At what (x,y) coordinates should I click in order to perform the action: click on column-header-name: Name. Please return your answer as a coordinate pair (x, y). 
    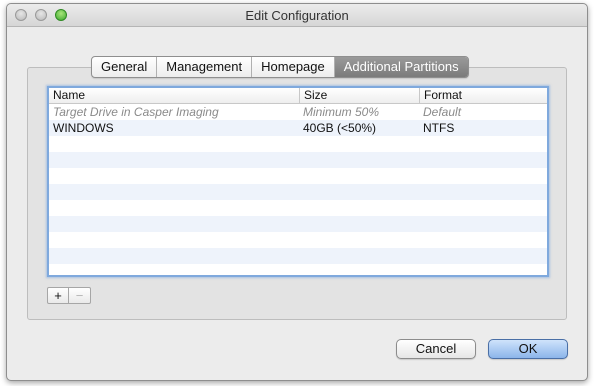
    Looking at the image, I should click on (174, 95).